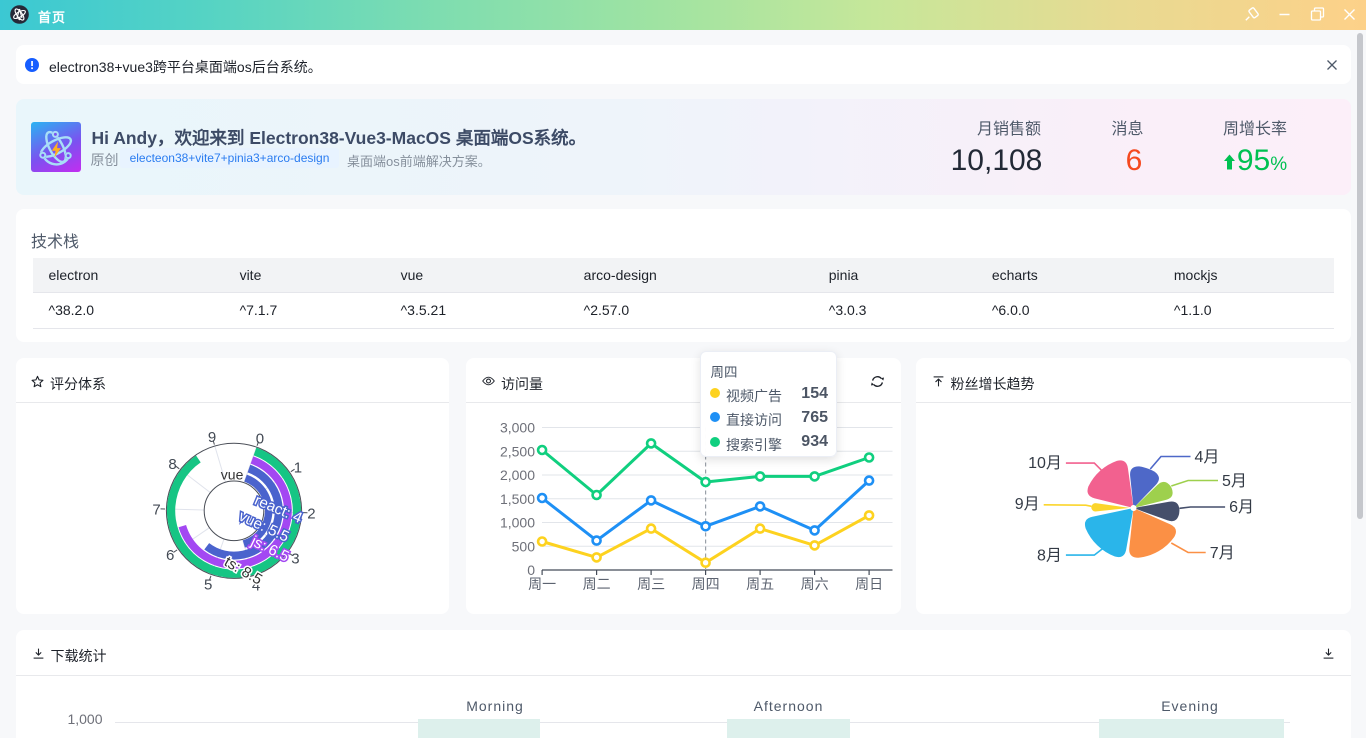 The width and height of the screenshot is (1366, 738). I want to click on svg-text: 5月, so click(1234, 481).